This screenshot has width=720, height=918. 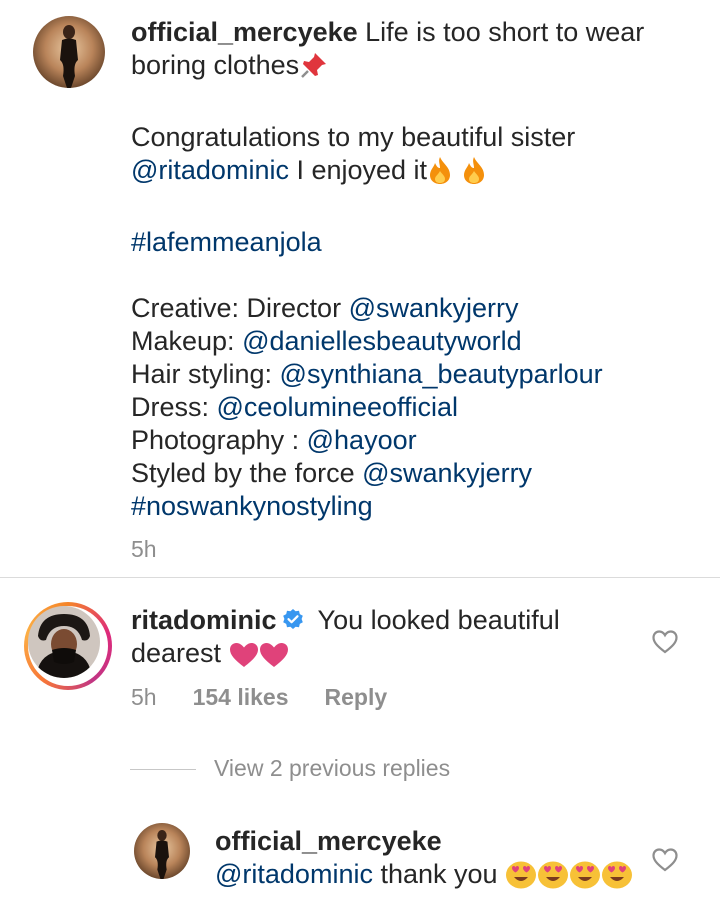 I want to click on caption-timestamp: 5h, so click(x=144, y=549).